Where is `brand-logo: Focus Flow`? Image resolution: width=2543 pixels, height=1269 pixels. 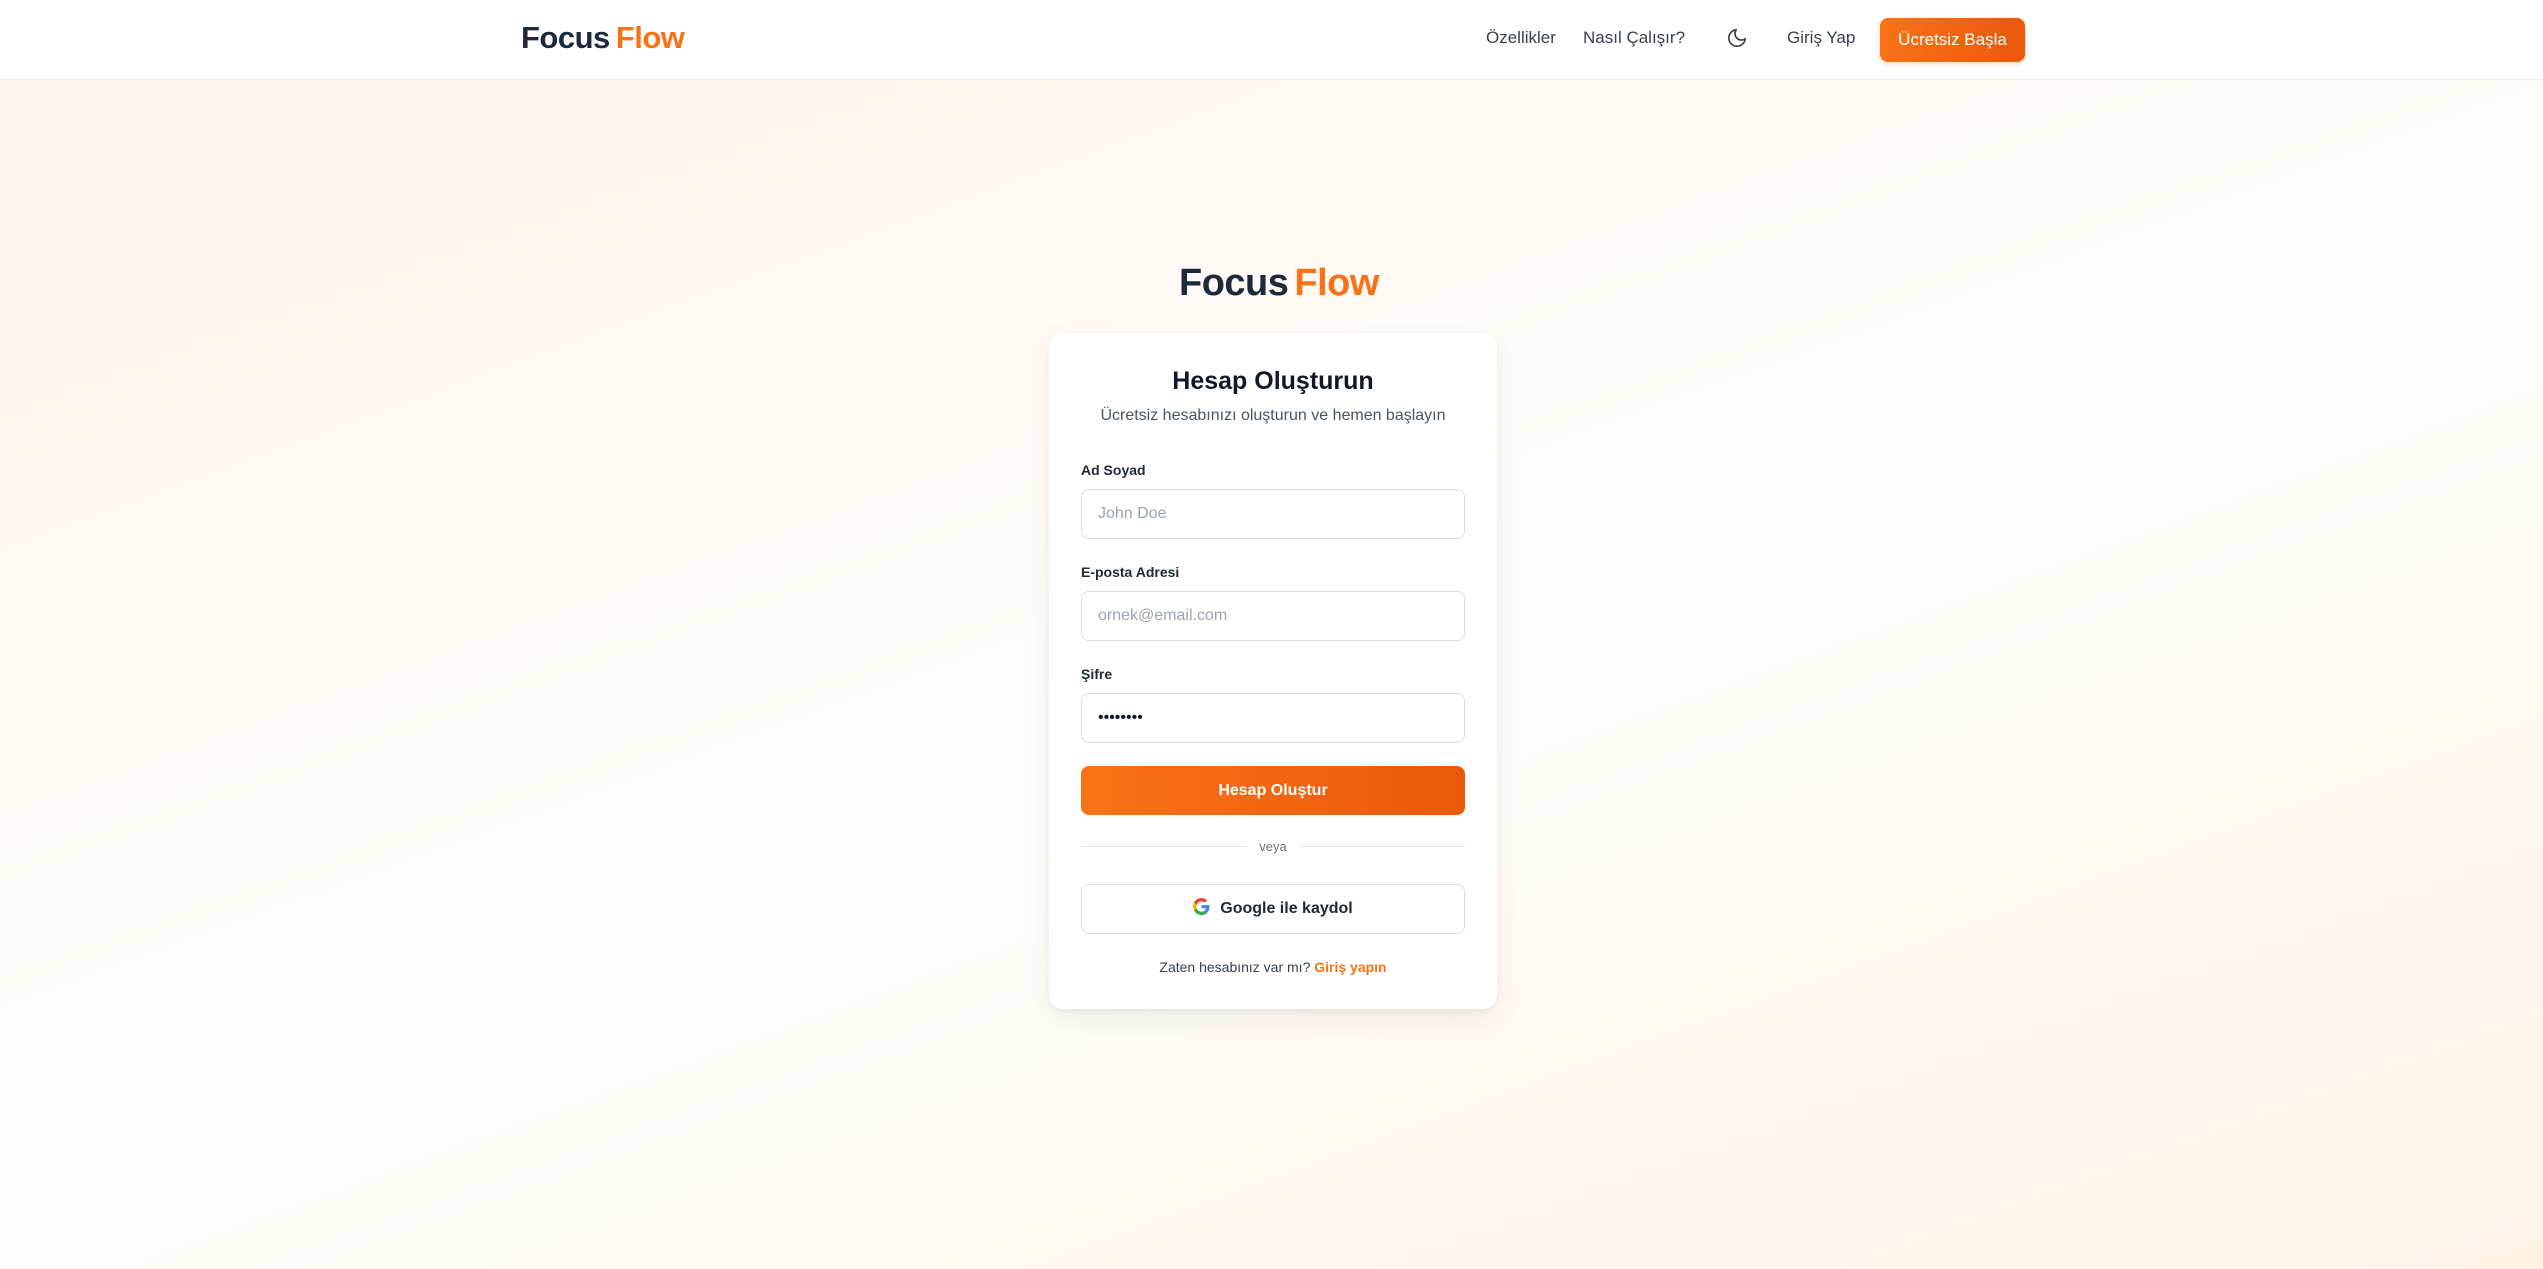 brand-logo: Focus Flow is located at coordinates (1279, 283).